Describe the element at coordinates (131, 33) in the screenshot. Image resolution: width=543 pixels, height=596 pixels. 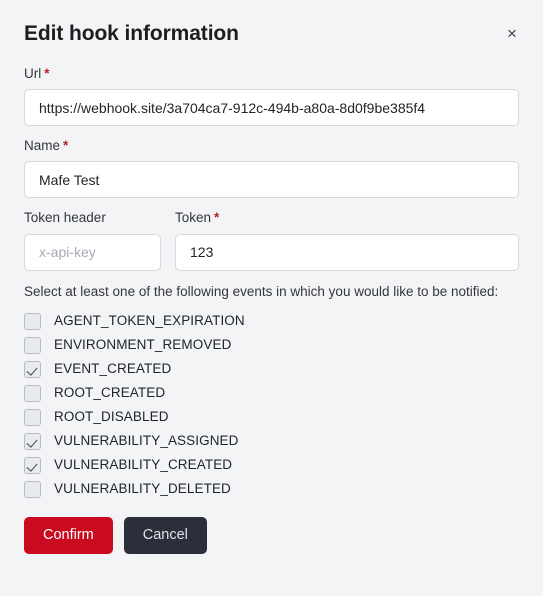
I see `page-title: Edit hook information` at that location.